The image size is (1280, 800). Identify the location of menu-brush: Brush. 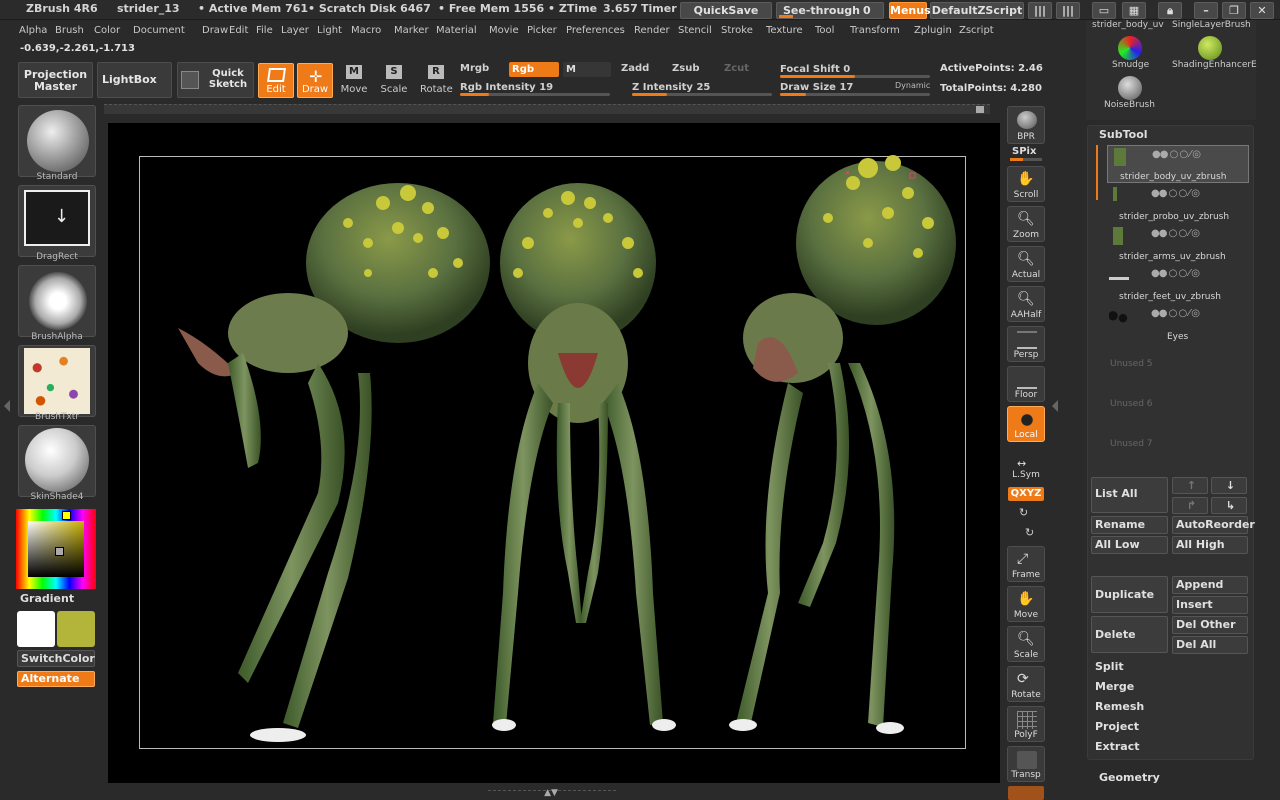
(69, 30).